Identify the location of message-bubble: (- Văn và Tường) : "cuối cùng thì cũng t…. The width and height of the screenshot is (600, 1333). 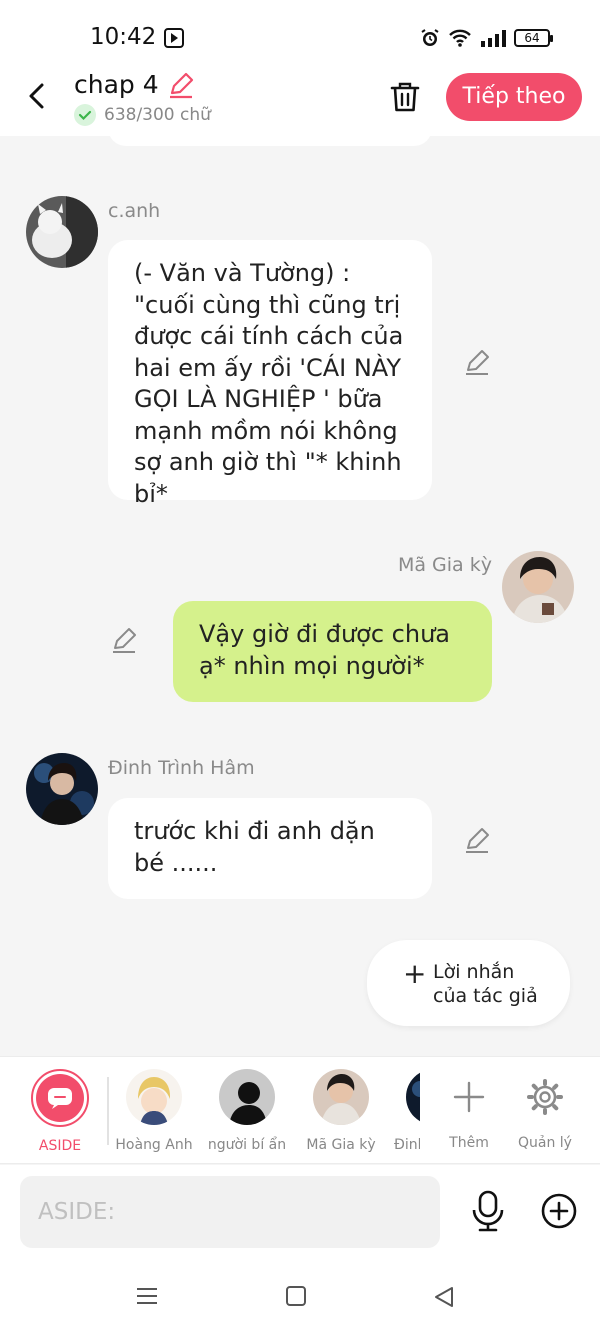
(270, 374).